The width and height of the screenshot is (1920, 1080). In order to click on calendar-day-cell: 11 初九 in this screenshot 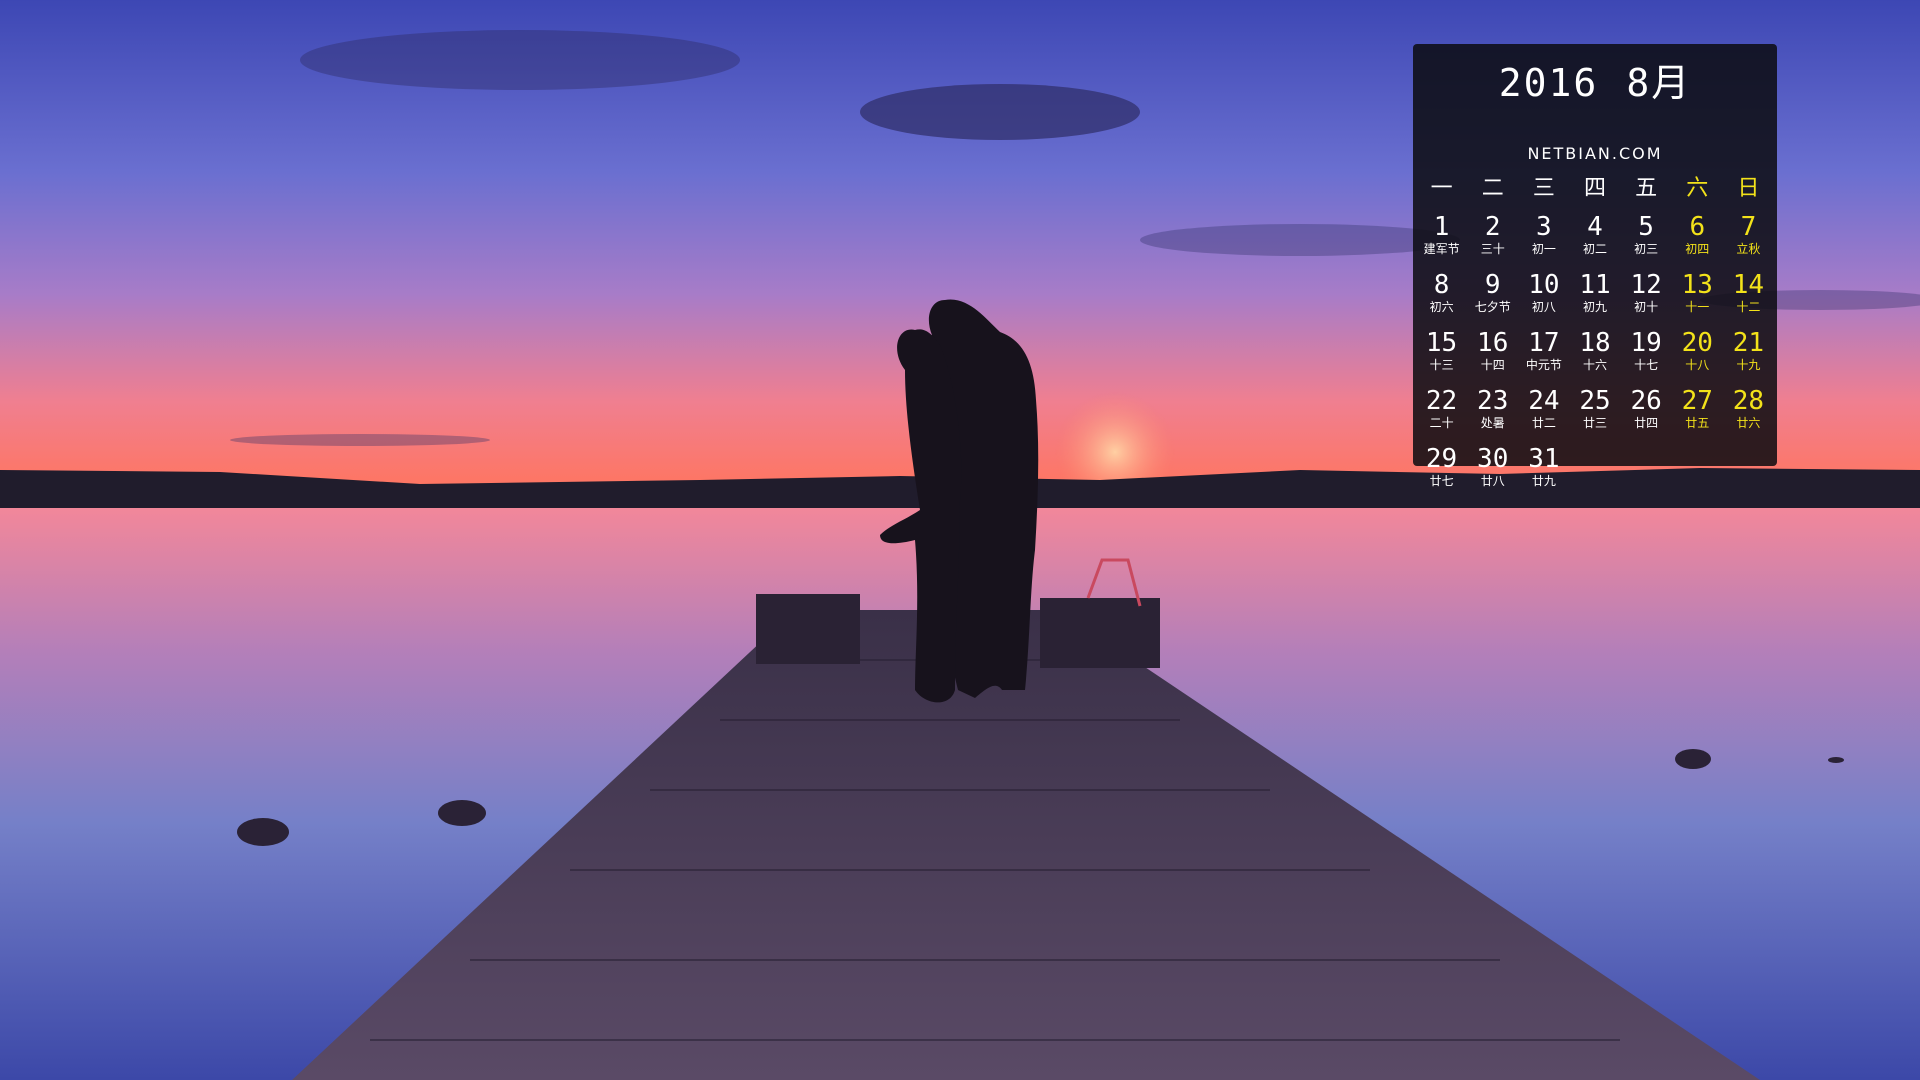, I will do `click(1594, 301)`.